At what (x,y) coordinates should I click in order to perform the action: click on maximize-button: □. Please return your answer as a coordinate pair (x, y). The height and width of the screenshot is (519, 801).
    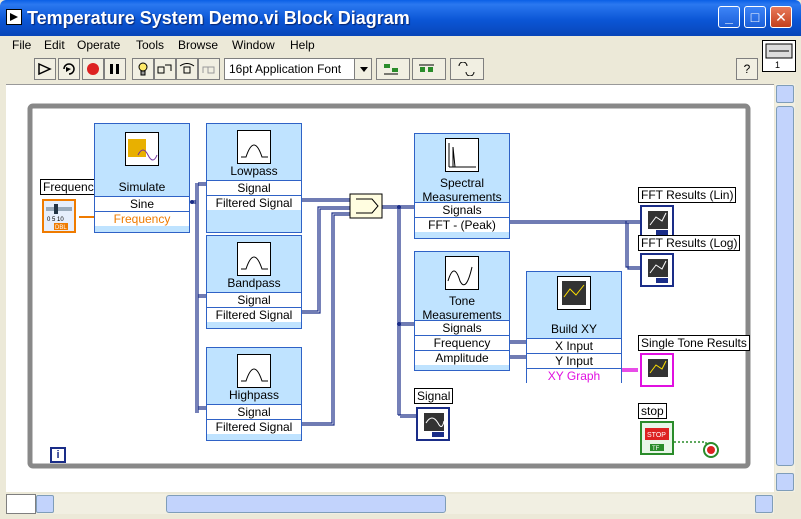
    Looking at the image, I should click on (755, 17).